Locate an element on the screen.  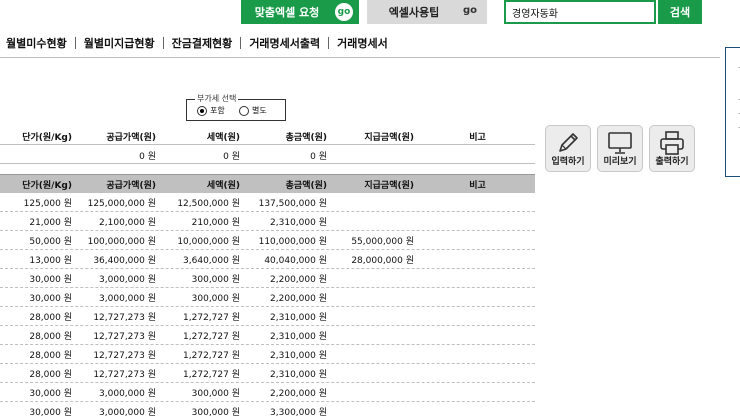
cell-paid: 28,000,000 원 is located at coordinates (382, 260).